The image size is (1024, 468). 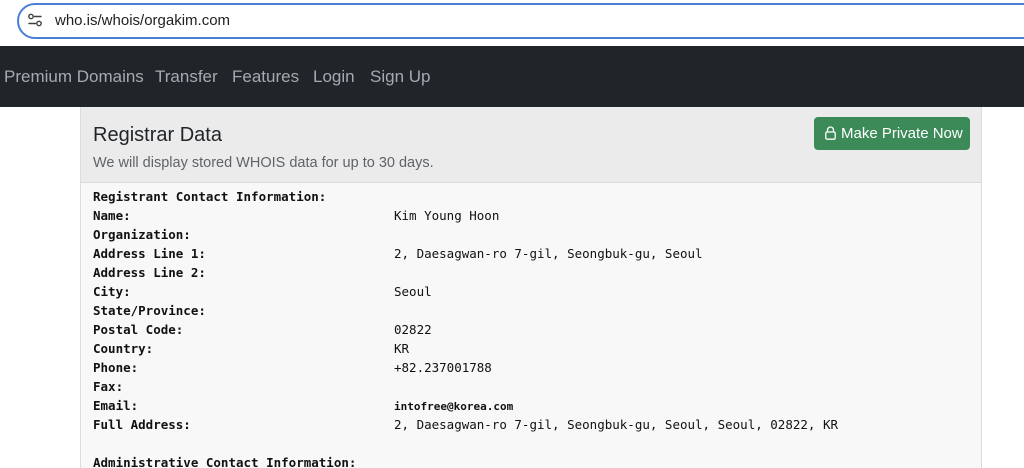 I want to click on field-label: Phone:, so click(x=116, y=367).